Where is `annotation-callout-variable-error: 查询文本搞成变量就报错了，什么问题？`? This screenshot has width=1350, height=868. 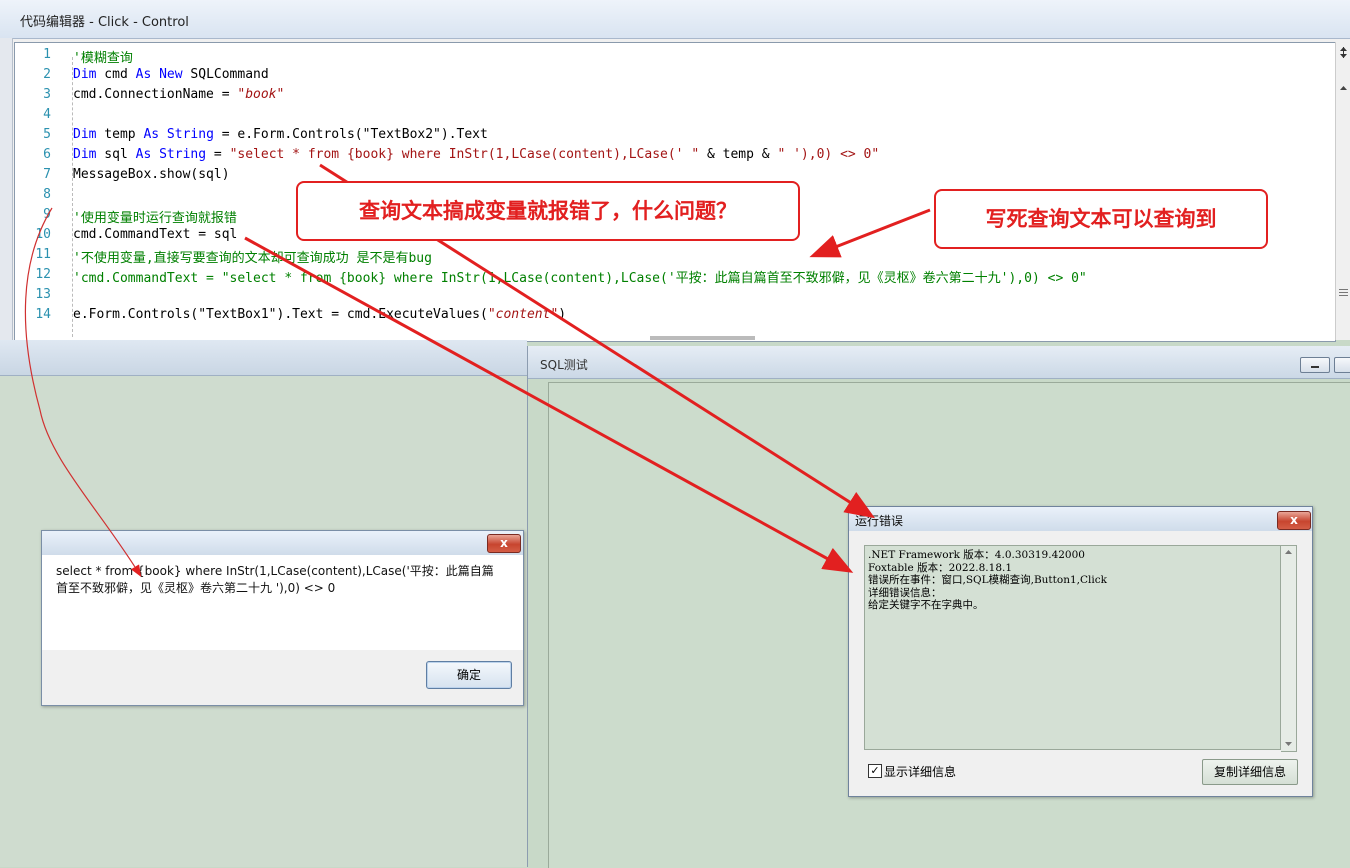 annotation-callout-variable-error: 查询文本搞成变量就报错了，什么问题？ is located at coordinates (548, 211).